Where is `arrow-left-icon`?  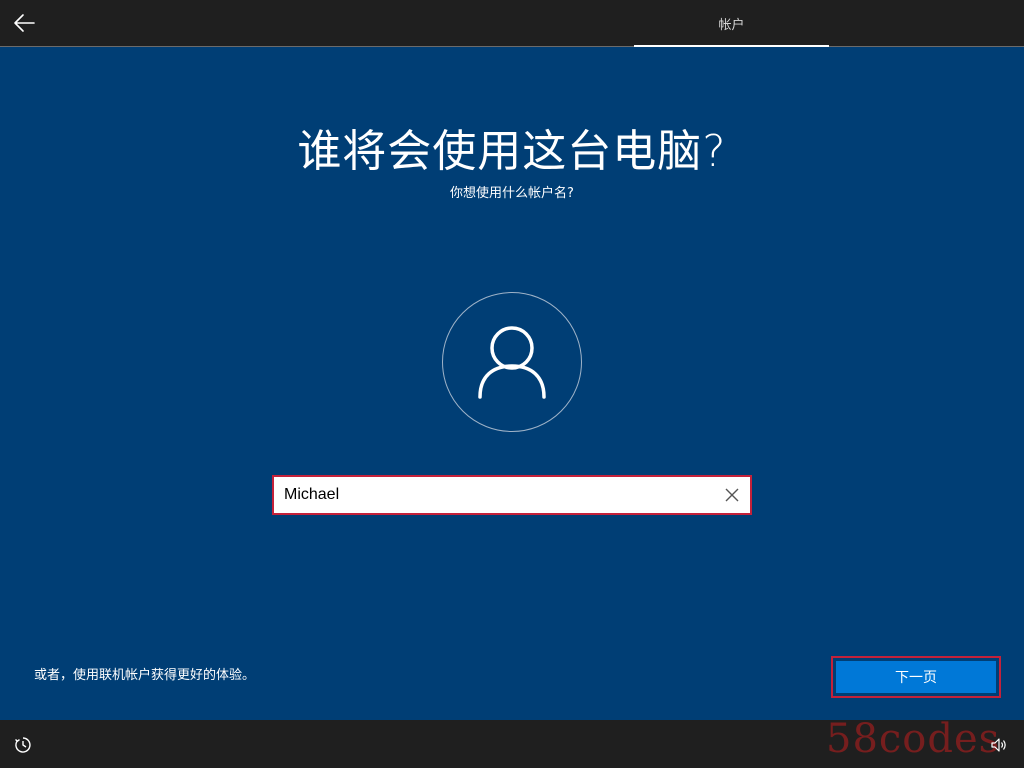 arrow-left-icon is located at coordinates (24, 23).